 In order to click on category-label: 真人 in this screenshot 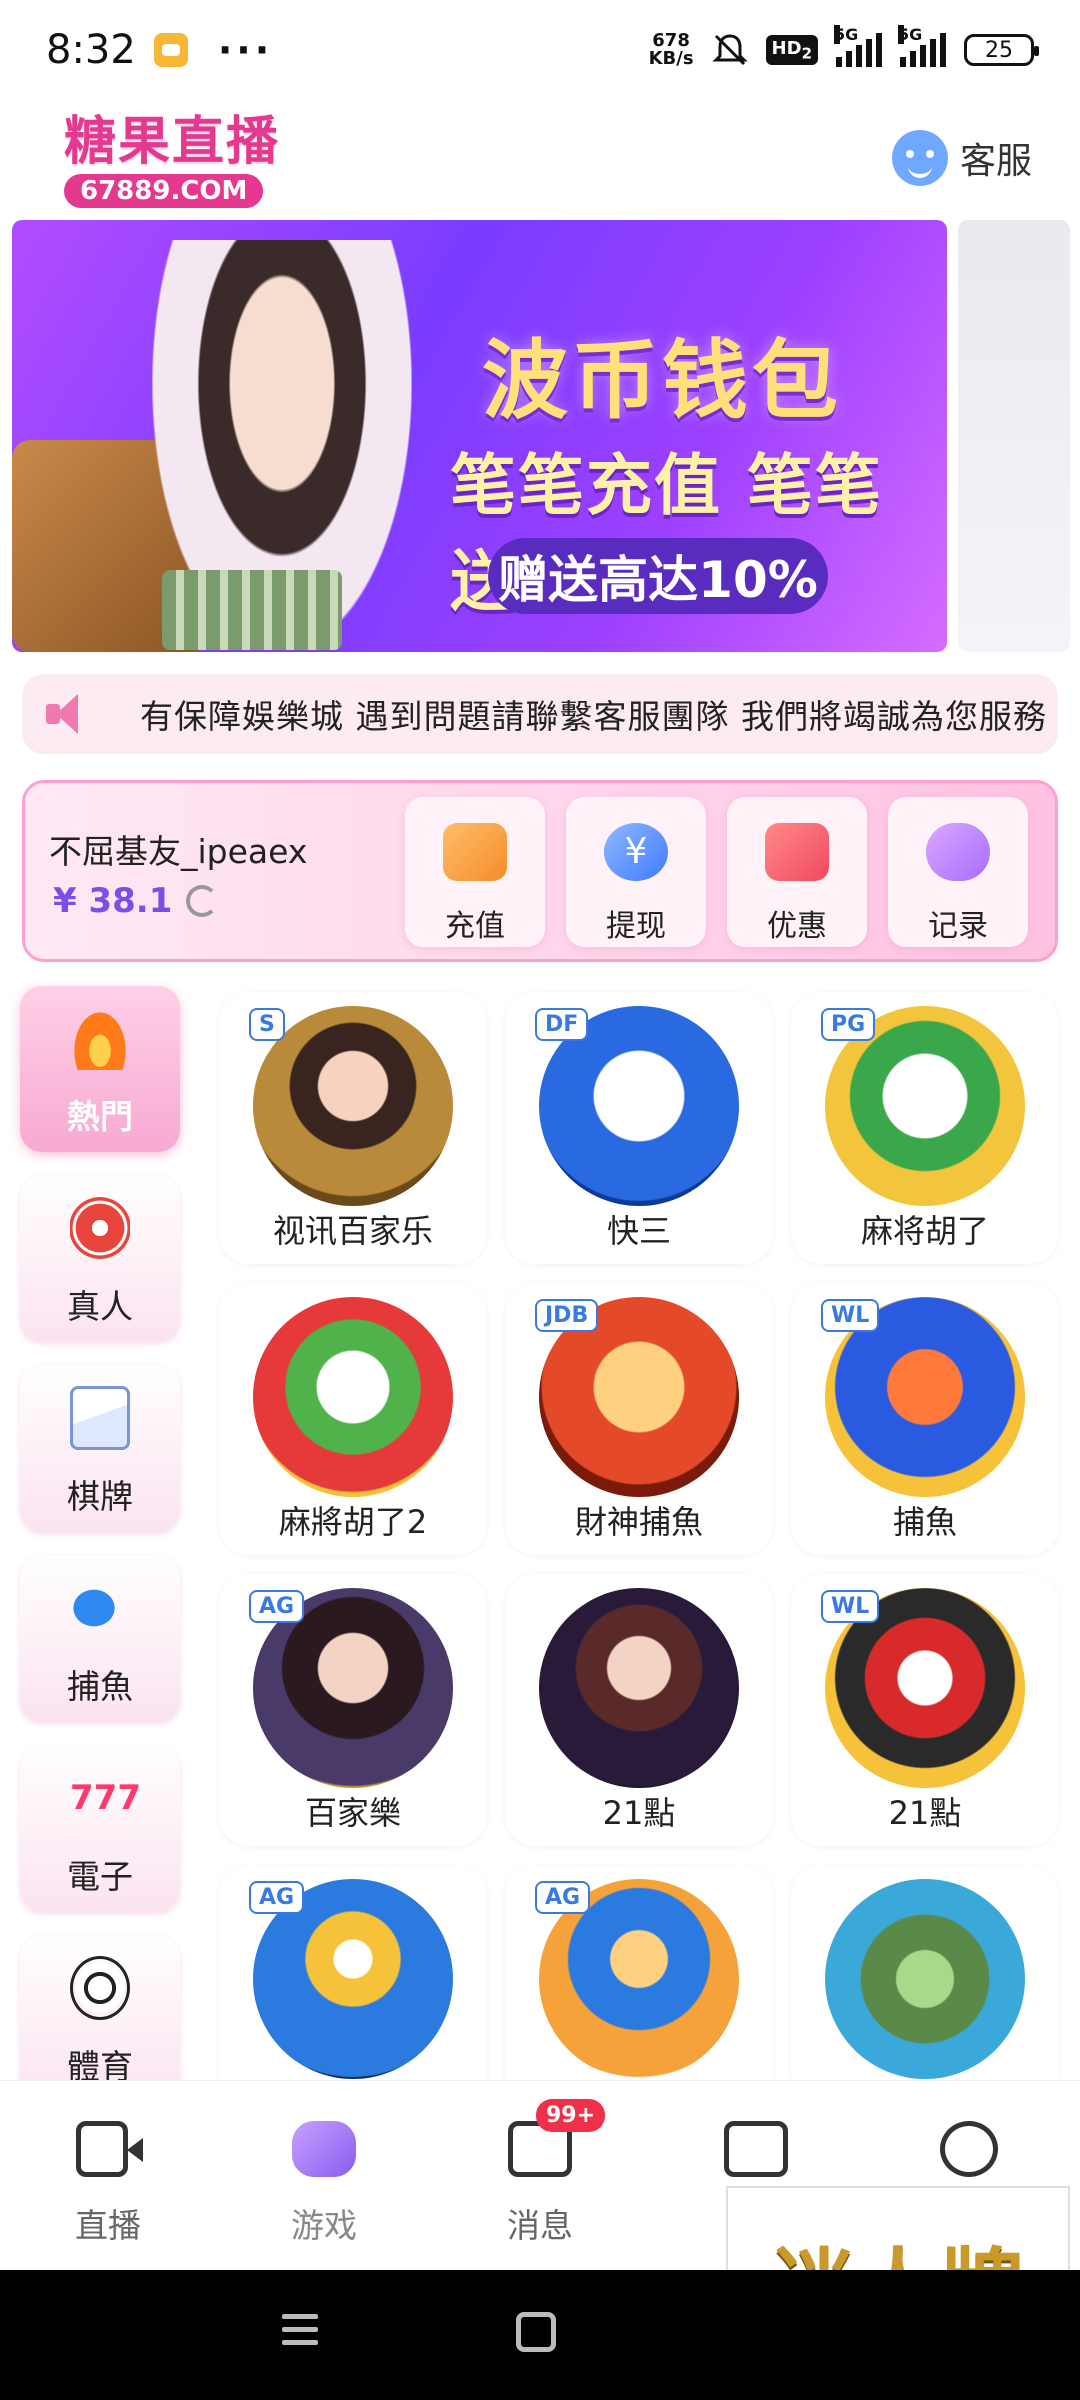, I will do `click(100, 1306)`.